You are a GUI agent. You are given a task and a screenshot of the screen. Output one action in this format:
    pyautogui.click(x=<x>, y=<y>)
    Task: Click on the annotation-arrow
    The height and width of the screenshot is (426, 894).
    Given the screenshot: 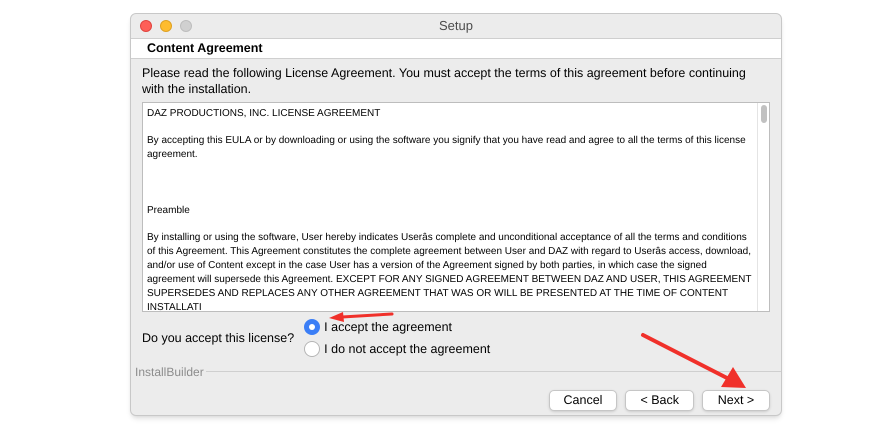 What is the action you would take?
    pyautogui.click(x=361, y=317)
    